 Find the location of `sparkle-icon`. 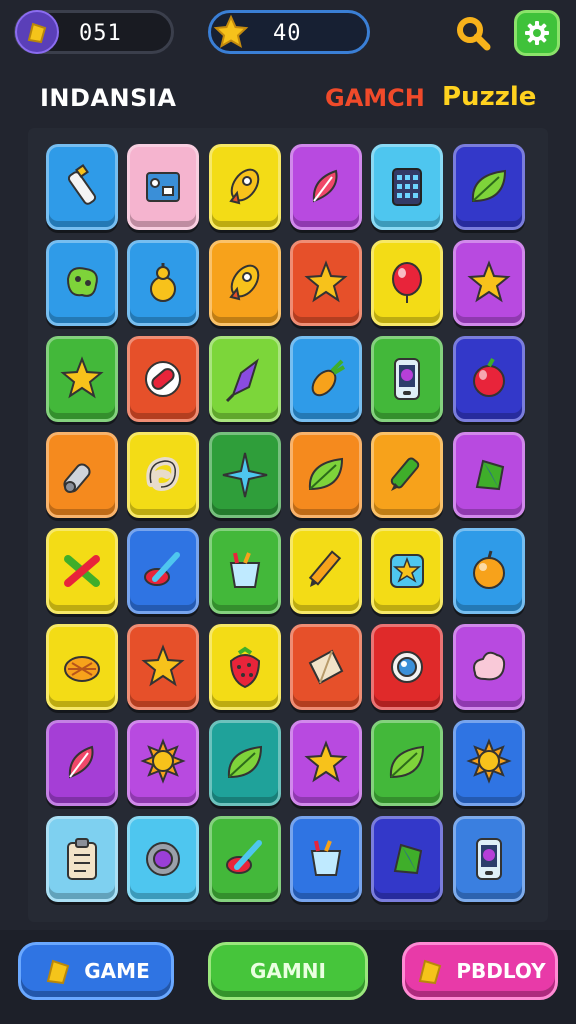

sparkle-icon is located at coordinates (245, 475).